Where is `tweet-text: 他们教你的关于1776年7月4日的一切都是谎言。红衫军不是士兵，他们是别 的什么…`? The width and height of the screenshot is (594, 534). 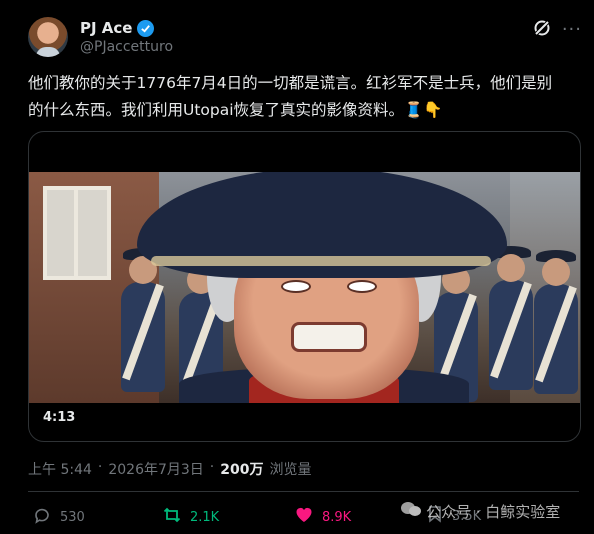
tweet-text: 他们教你的关于1776年7月4日的一切都是谎言。红衫军不是士兵，他们是别 的什么… is located at coordinates (303, 97).